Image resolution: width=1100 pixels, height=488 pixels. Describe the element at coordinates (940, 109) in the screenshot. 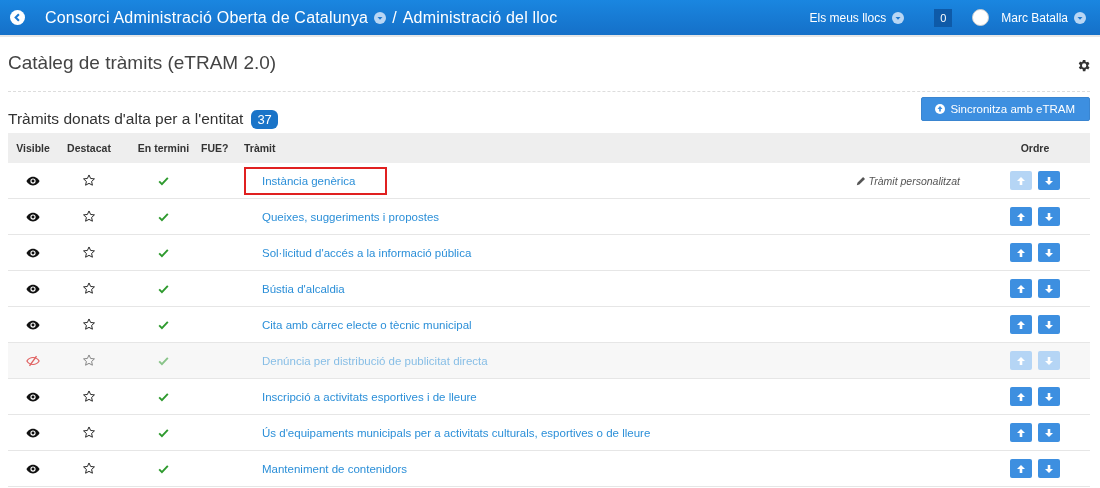

I see `upload-icon` at that location.